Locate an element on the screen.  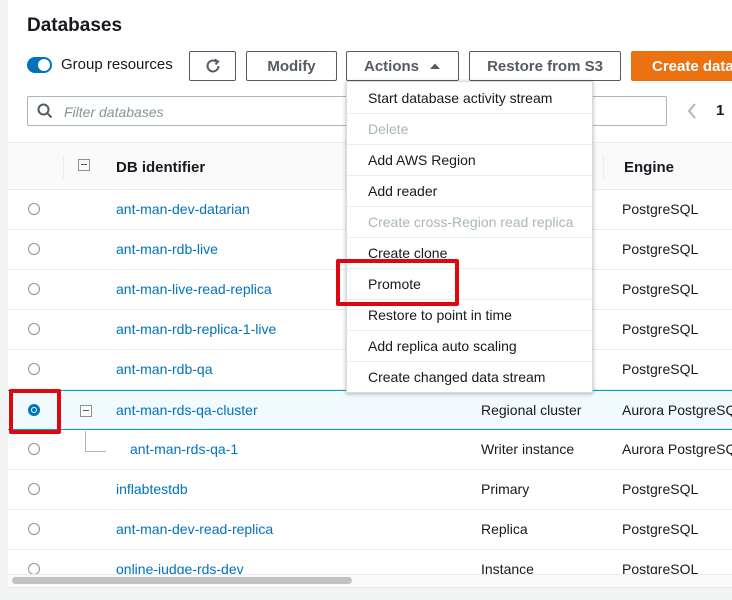
table-row: inflabtestdb Primary PostgreSQL is located at coordinates (370, 490).